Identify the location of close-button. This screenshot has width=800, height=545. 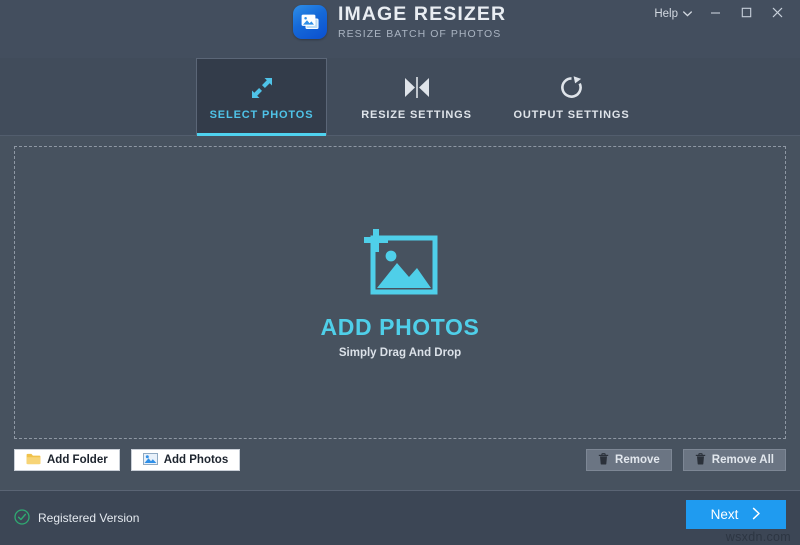
(777, 14).